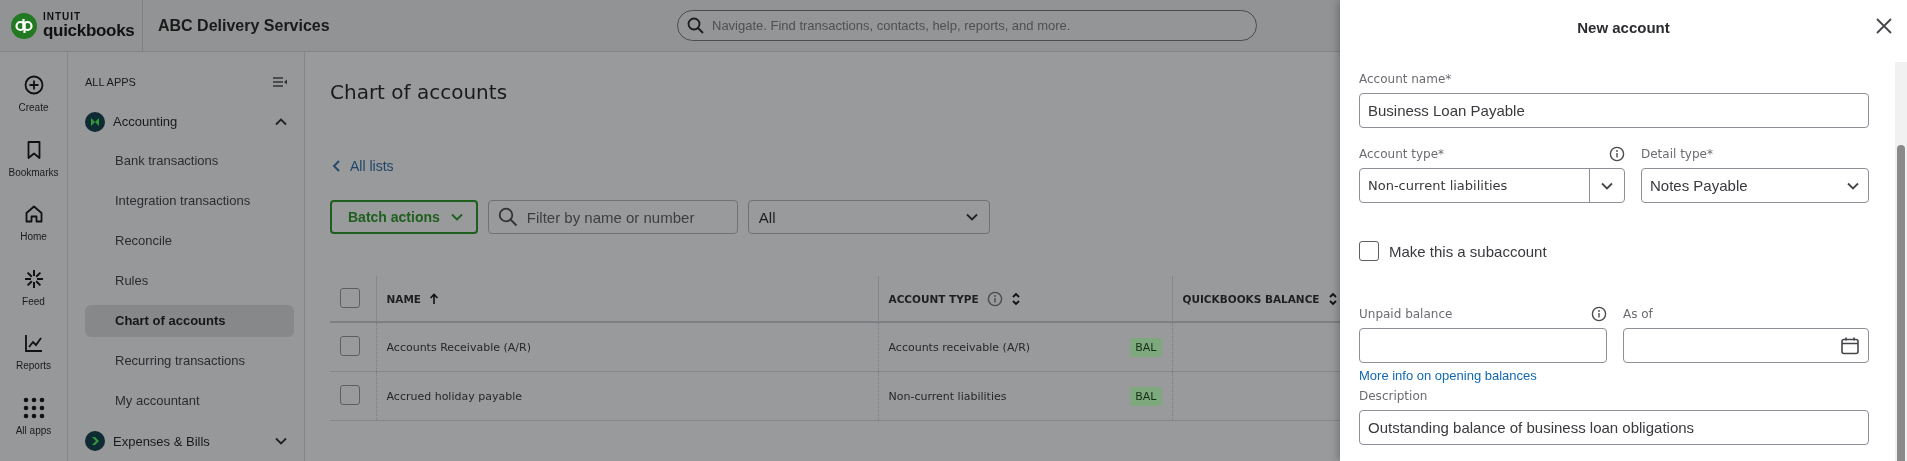 The image size is (1907, 461). Describe the element at coordinates (362, 166) in the screenshot. I see `all-lists-link: All lists` at that location.